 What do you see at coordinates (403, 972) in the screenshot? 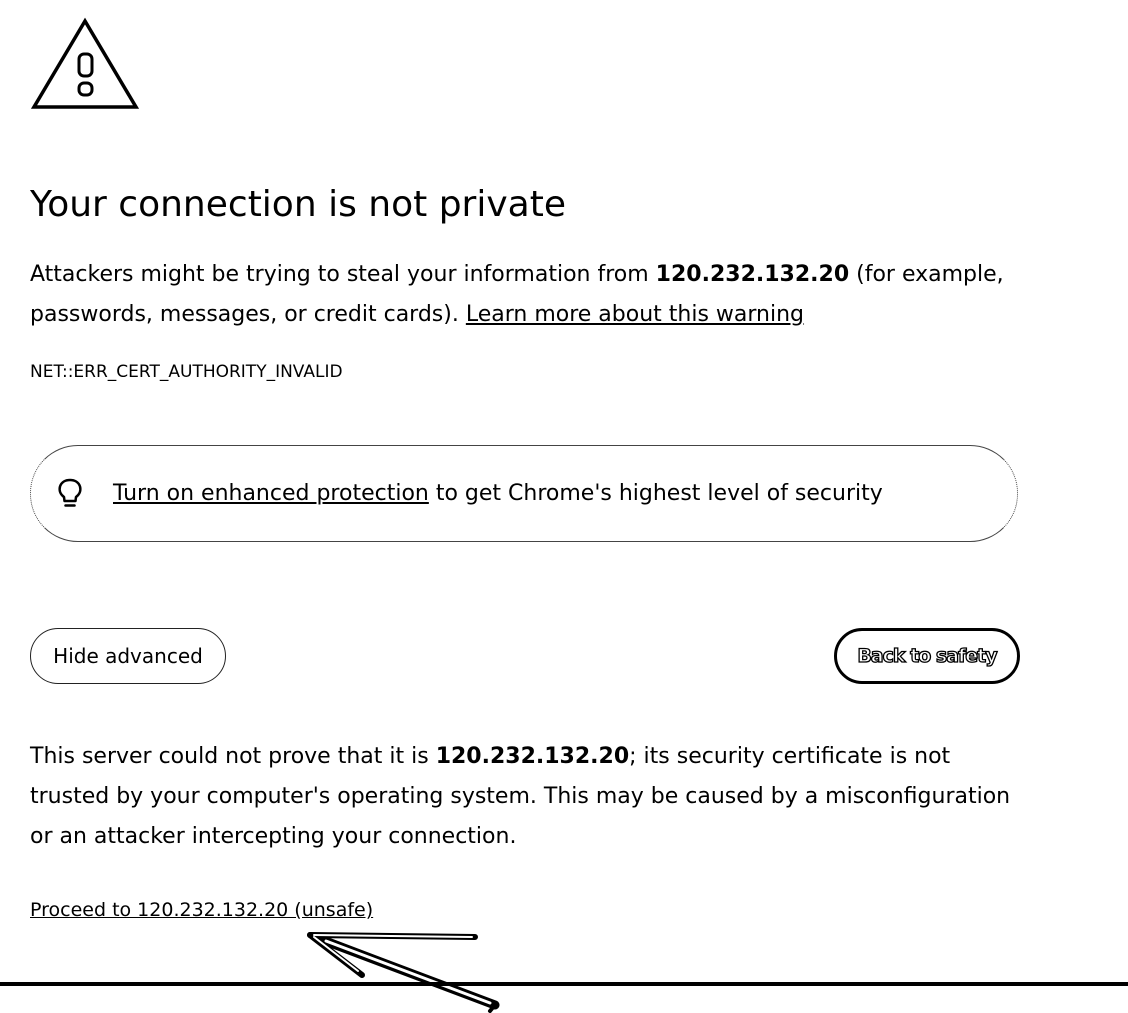
I see `mouse-pointer-icon` at bounding box center [403, 972].